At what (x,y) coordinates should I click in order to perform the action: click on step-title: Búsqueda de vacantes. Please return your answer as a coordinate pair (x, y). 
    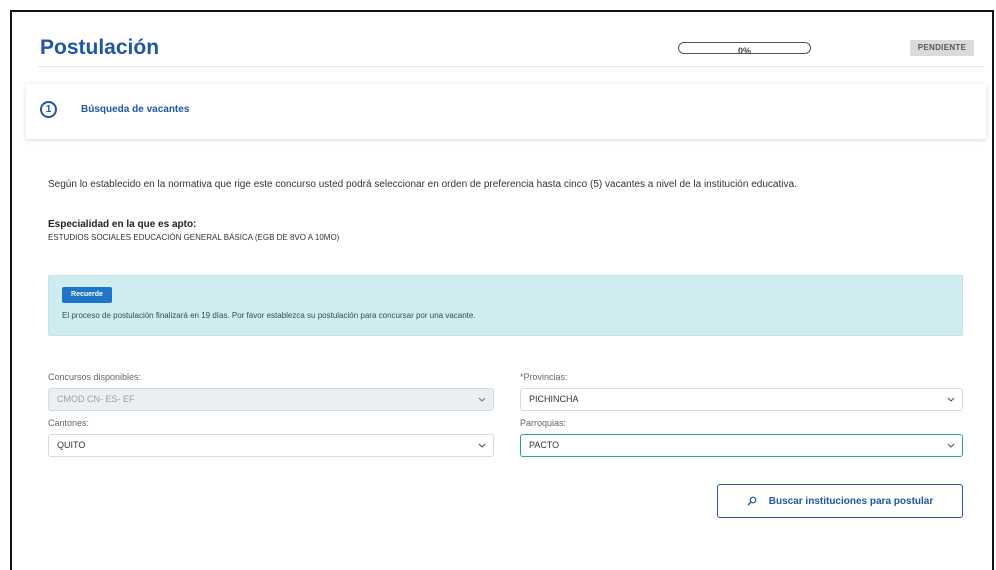
    Looking at the image, I should click on (135, 109).